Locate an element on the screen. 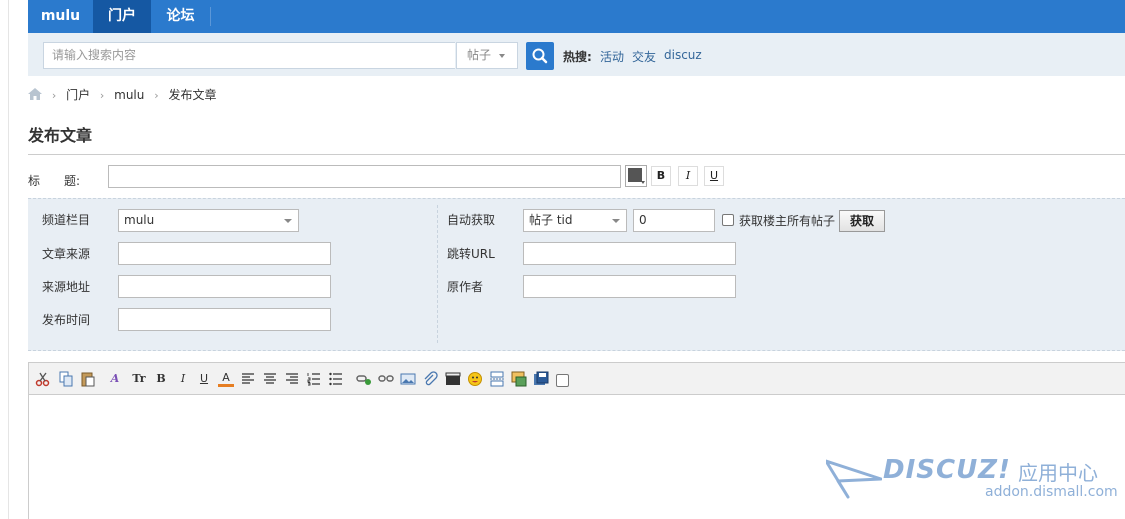  nav-item-forum: 论坛 is located at coordinates (180, 16).